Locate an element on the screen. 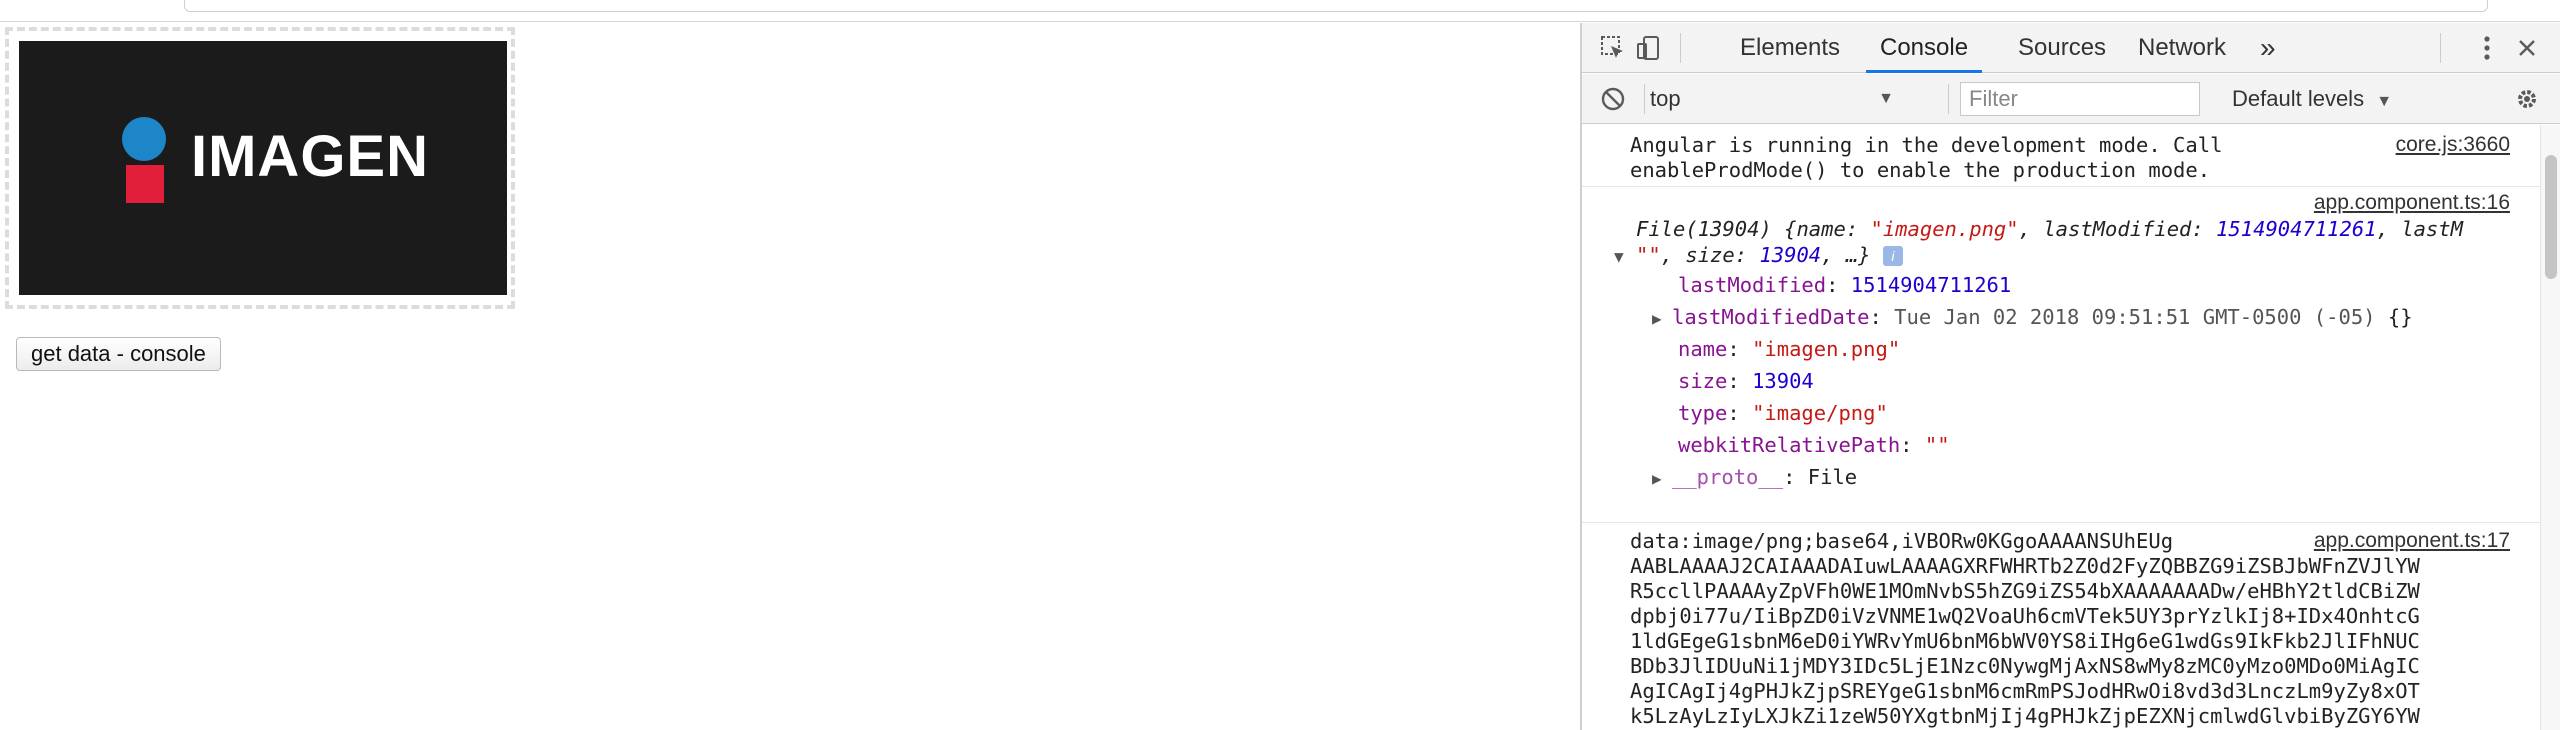  prop-name: name: "imagen.png" is located at coordinates (1789, 349).